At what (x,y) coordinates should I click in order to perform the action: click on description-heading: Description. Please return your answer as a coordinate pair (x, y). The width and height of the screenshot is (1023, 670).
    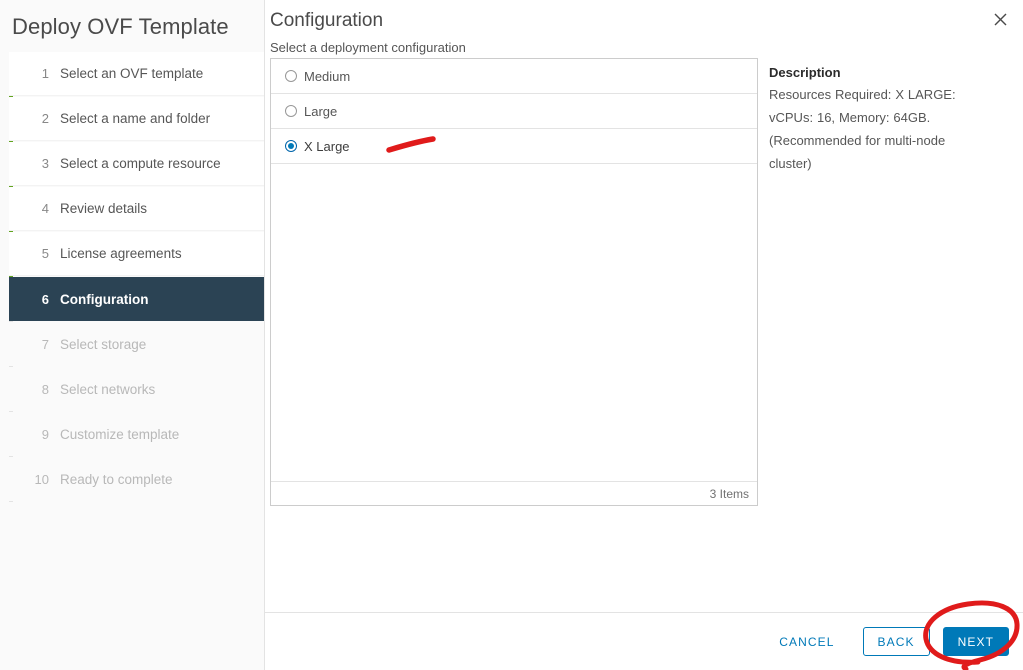
    Looking at the image, I should click on (805, 72).